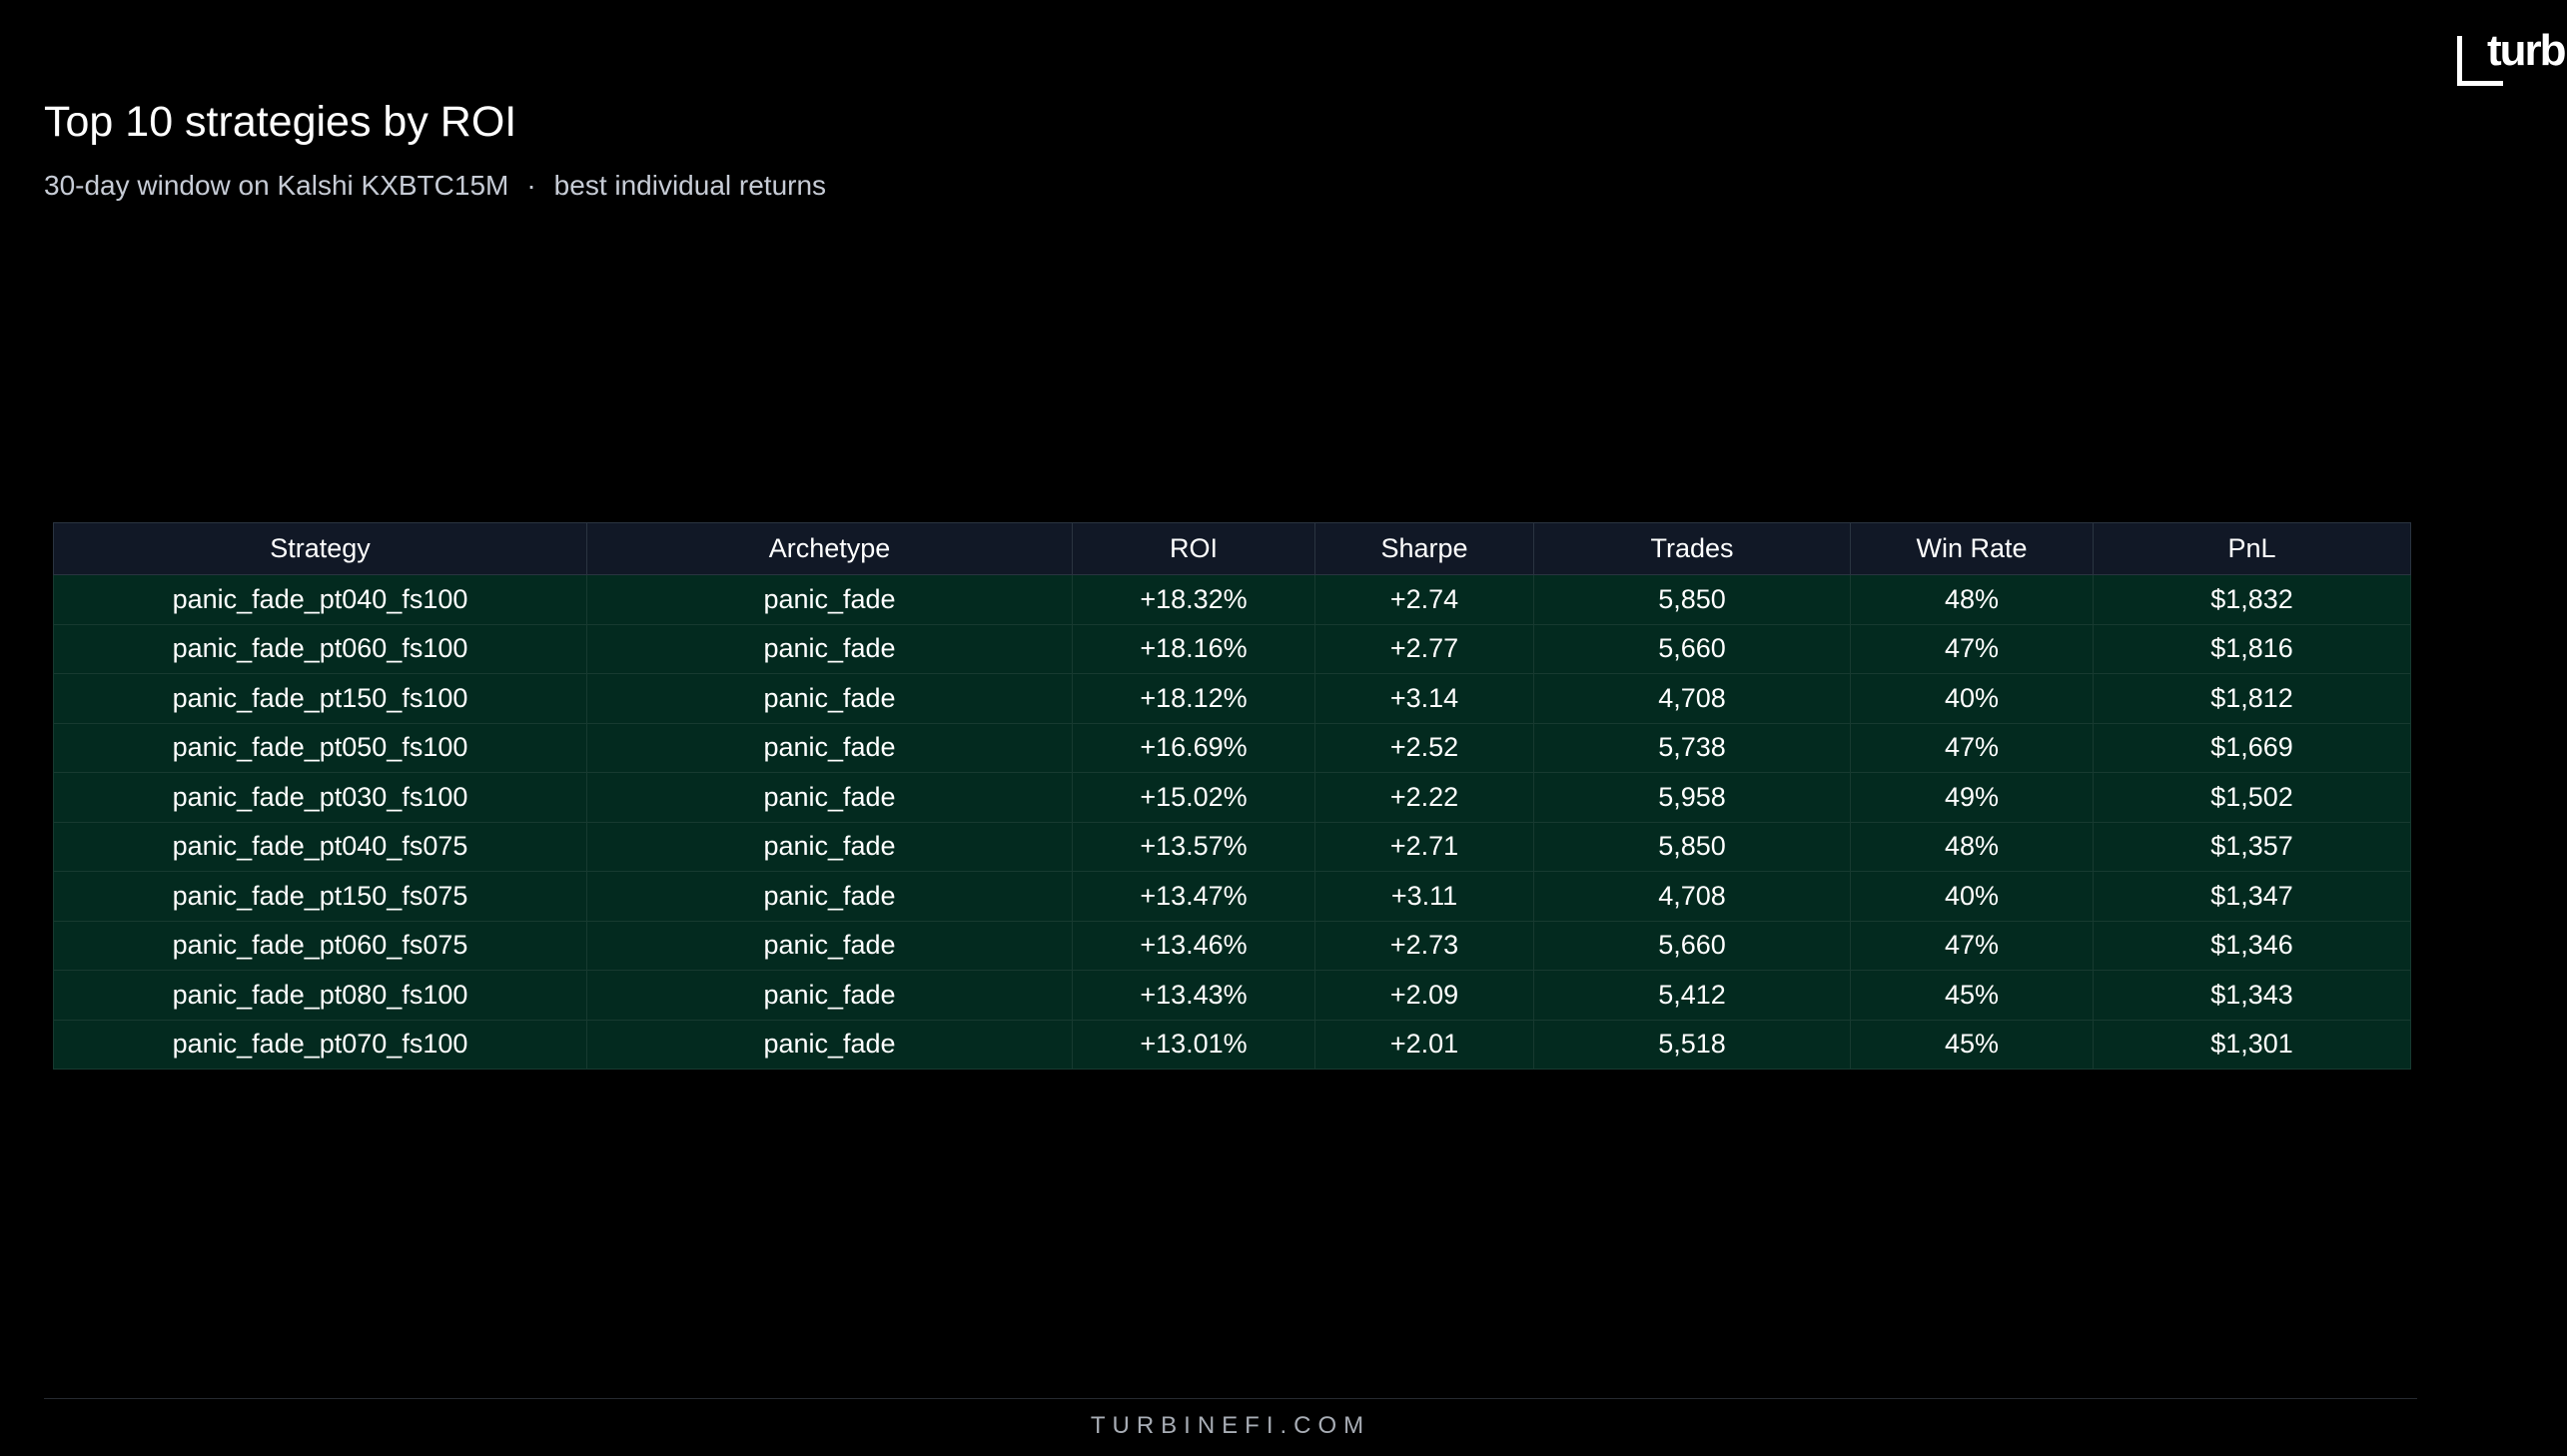  What do you see at coordinates (320, 797) in the screenshot?
I see `cell-strategy: panic_fade_pt030_fs100` at bounding box center [320, 797].